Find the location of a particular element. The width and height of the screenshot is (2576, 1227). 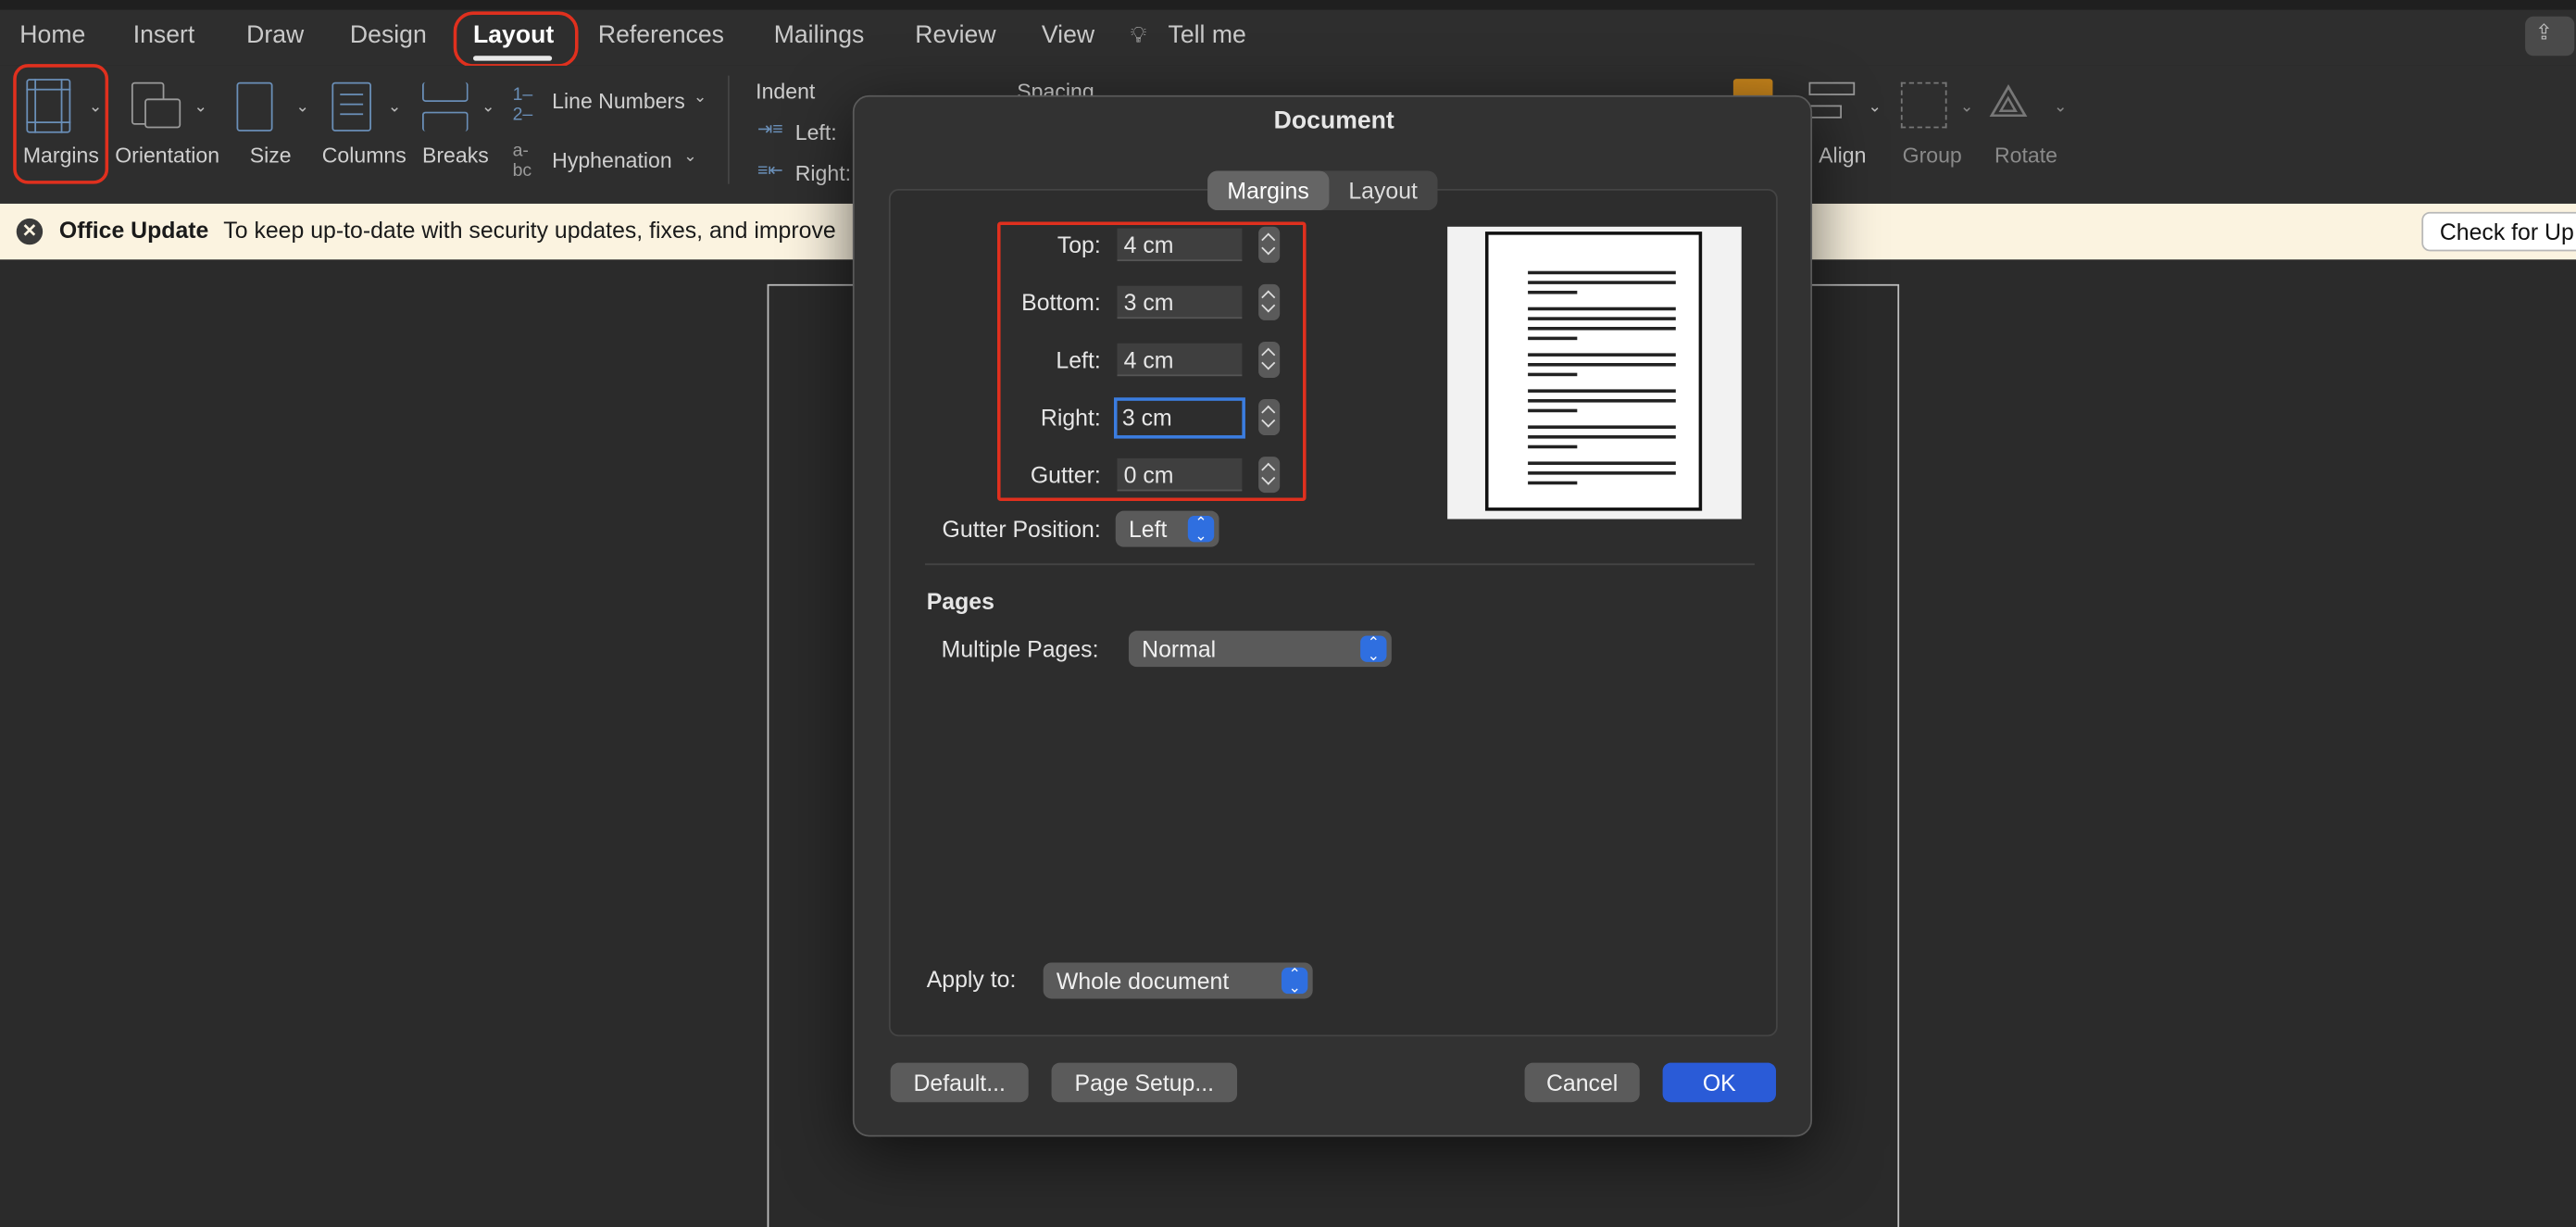

group-button: ⌄ Group is located at coordinates (1937, 125).